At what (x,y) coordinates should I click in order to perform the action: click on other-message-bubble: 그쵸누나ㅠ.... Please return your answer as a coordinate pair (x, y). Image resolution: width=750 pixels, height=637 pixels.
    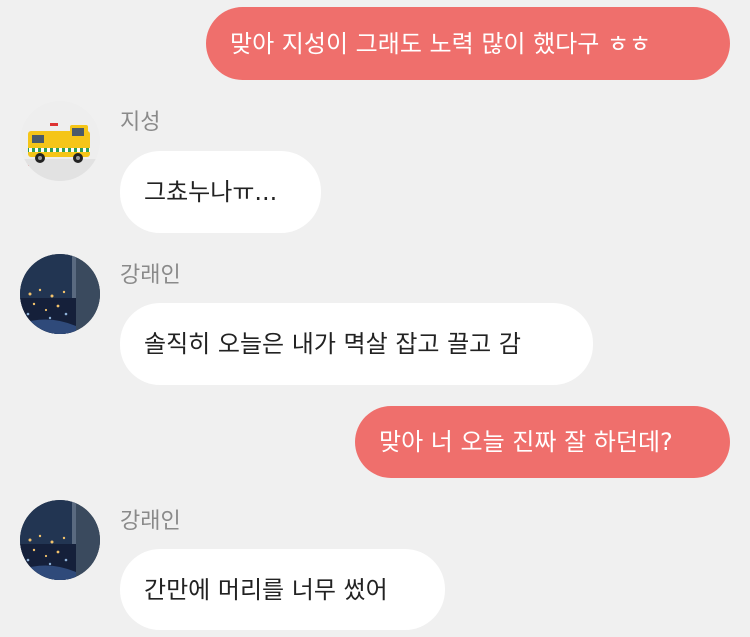
    Looking at the image, I should click on (220, 192).